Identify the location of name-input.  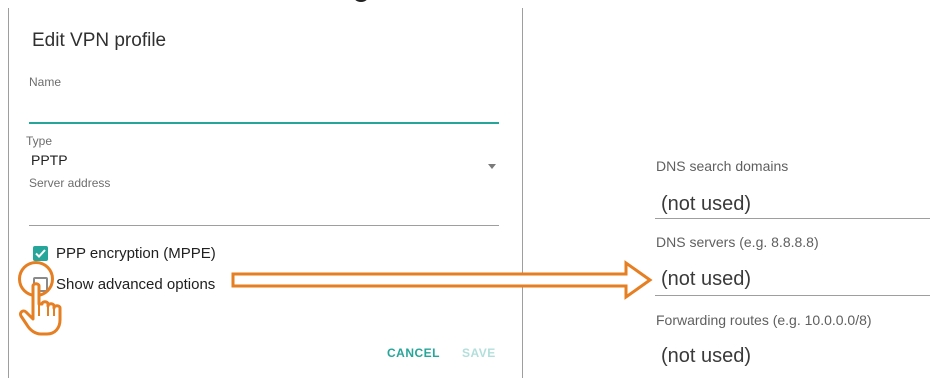
(264, 123).